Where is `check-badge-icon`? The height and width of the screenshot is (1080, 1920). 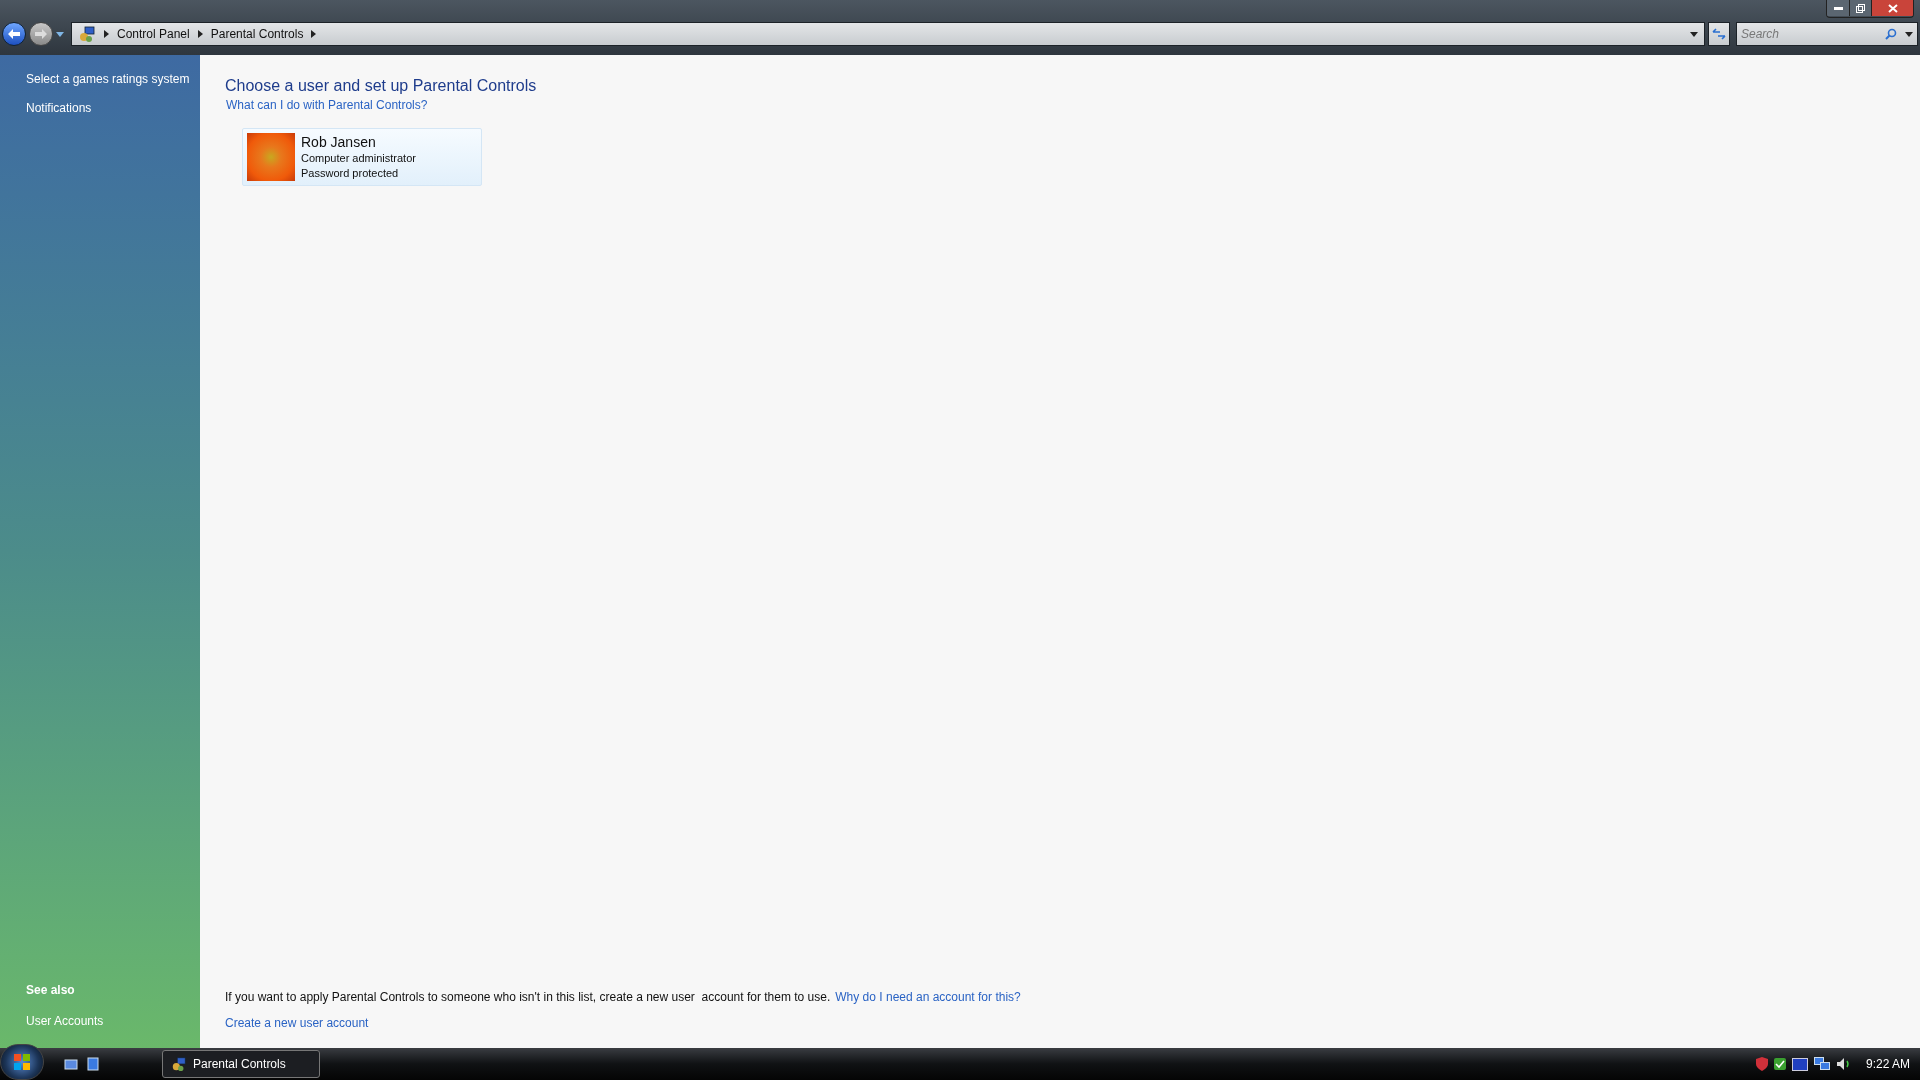
check-badge-icon is located at coordinates (1779, 1064).